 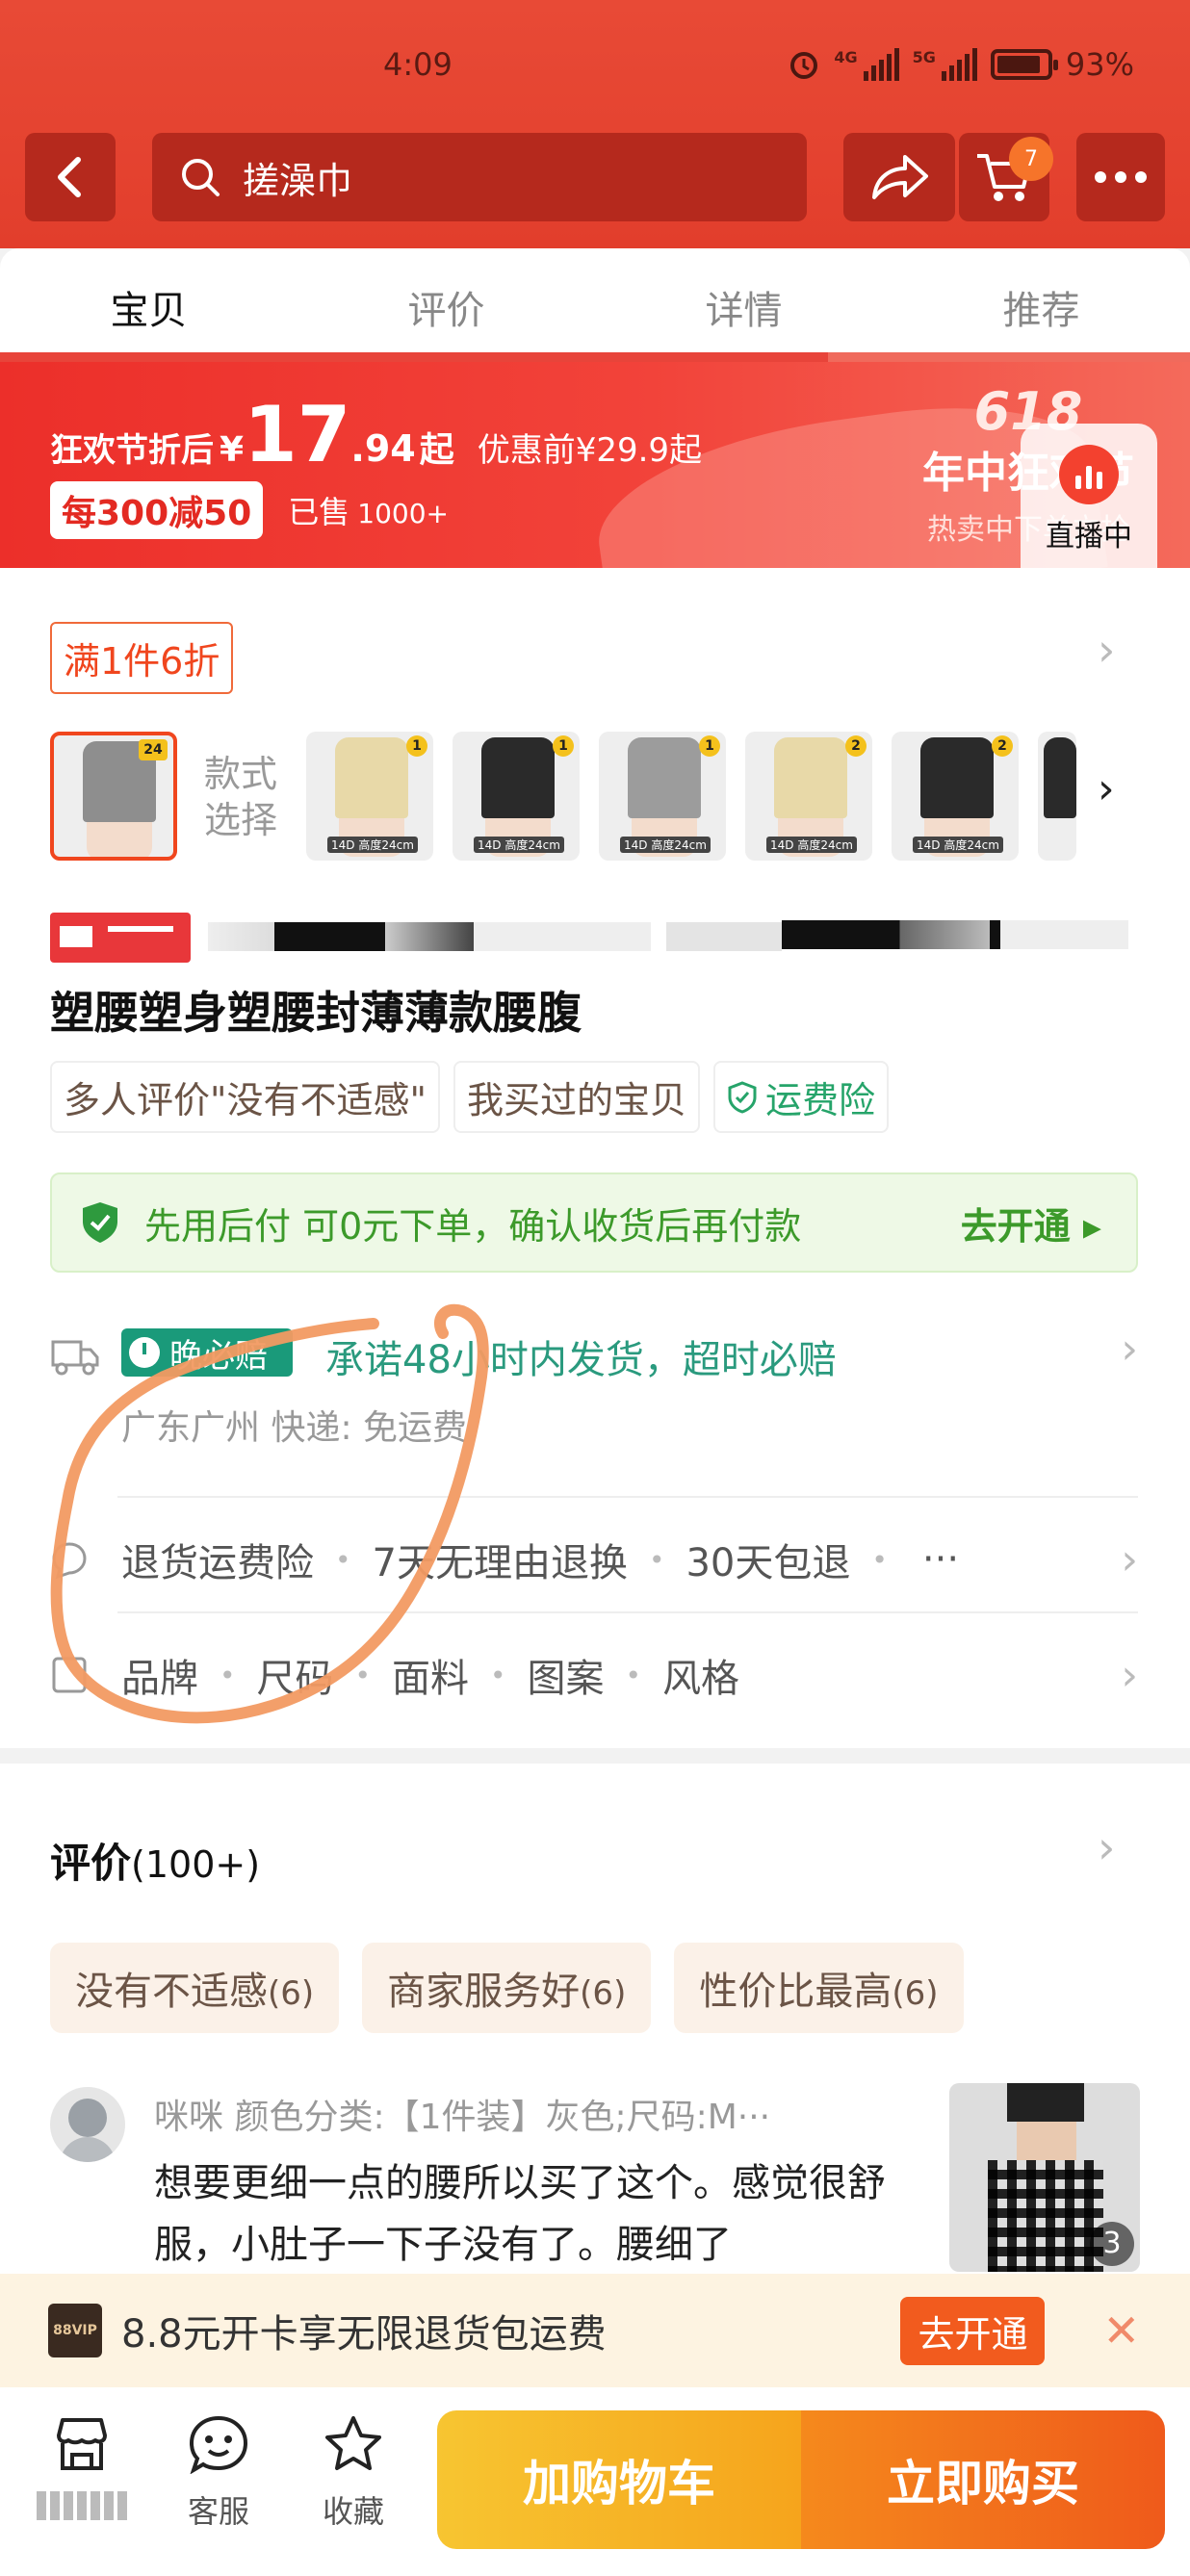 I want to click on price-currency: ¥, so click(x=233, y=450).